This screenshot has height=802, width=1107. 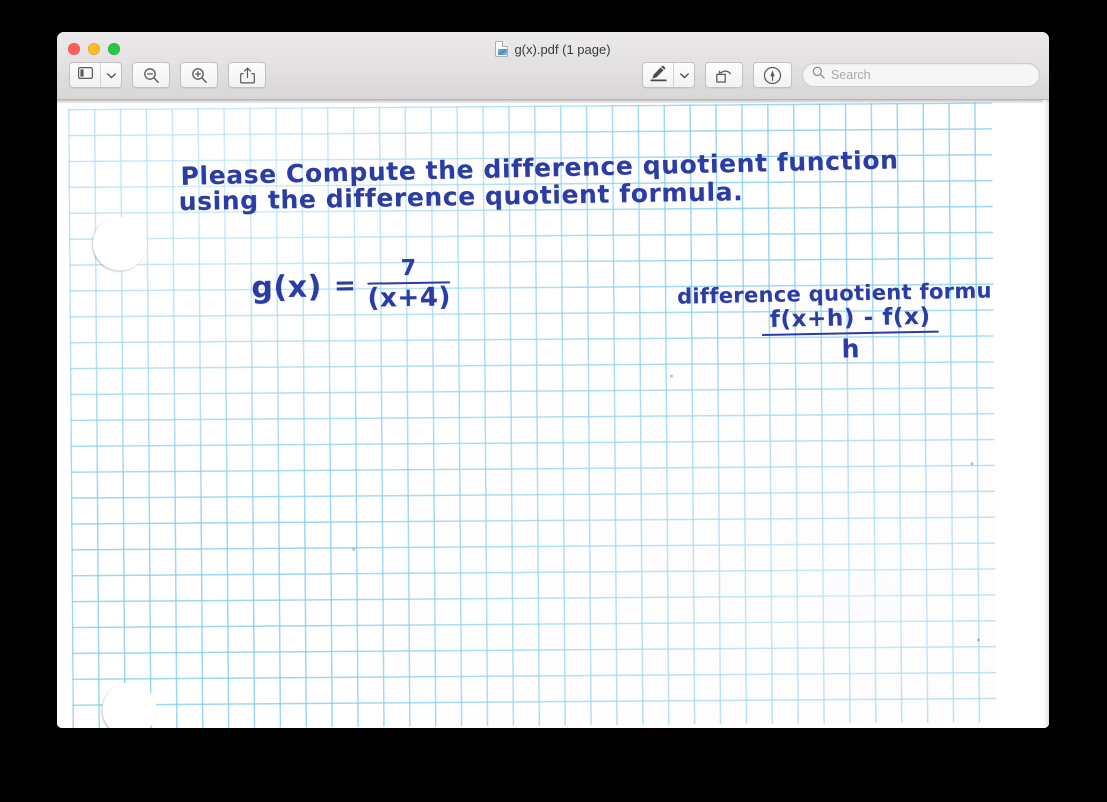 I want to click on magnifier-minus-icon, so click(x=151, y=75).